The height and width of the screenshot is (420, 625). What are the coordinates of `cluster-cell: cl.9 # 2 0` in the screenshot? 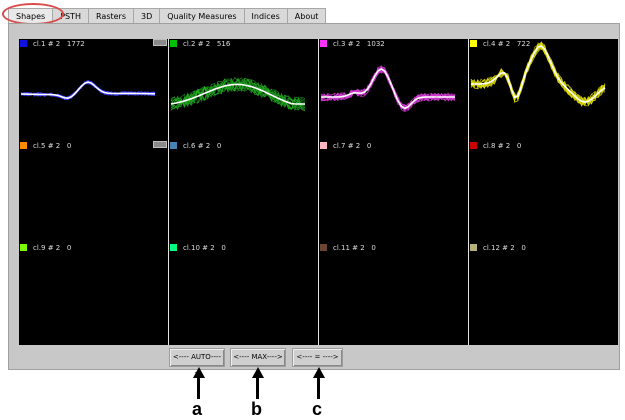 It's located at (93, 294).